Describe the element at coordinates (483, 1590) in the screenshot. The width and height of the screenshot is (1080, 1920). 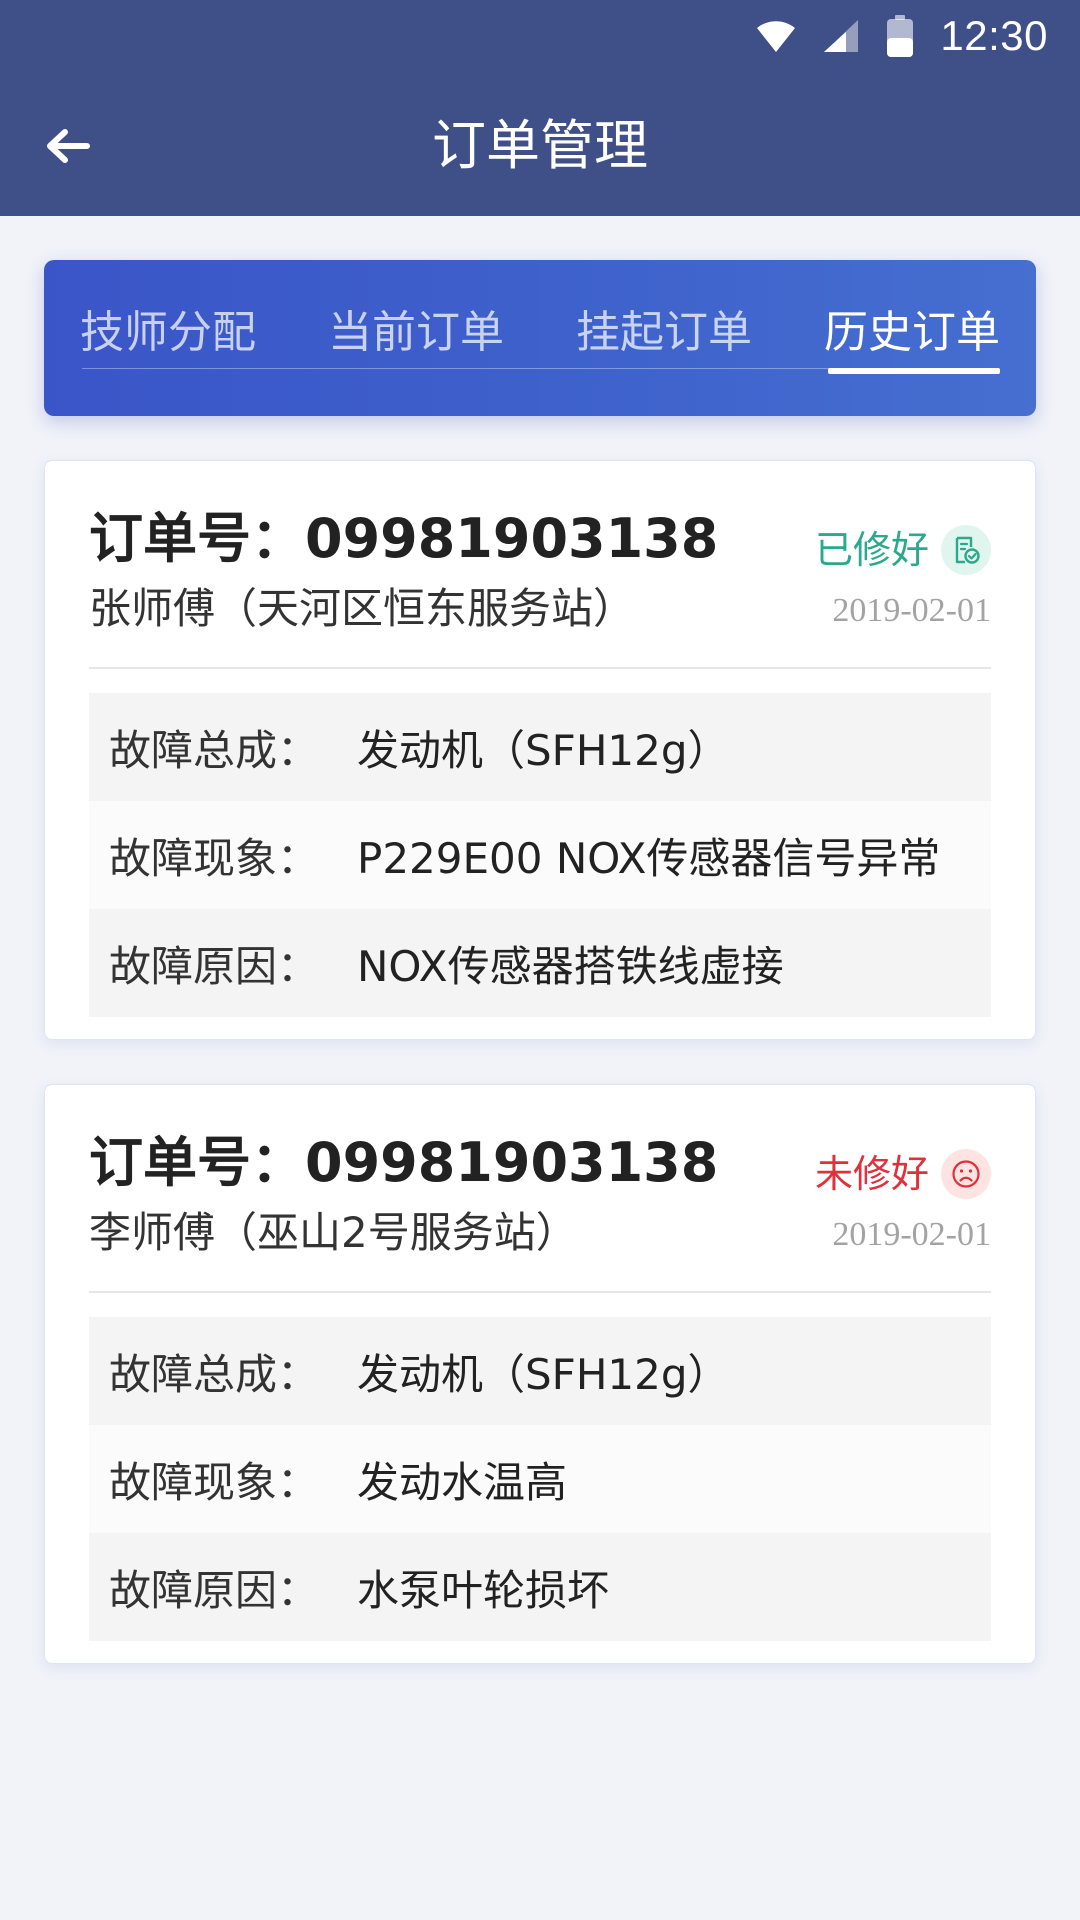
I see `fault-value: 水泵叶轮损坏` at that location.